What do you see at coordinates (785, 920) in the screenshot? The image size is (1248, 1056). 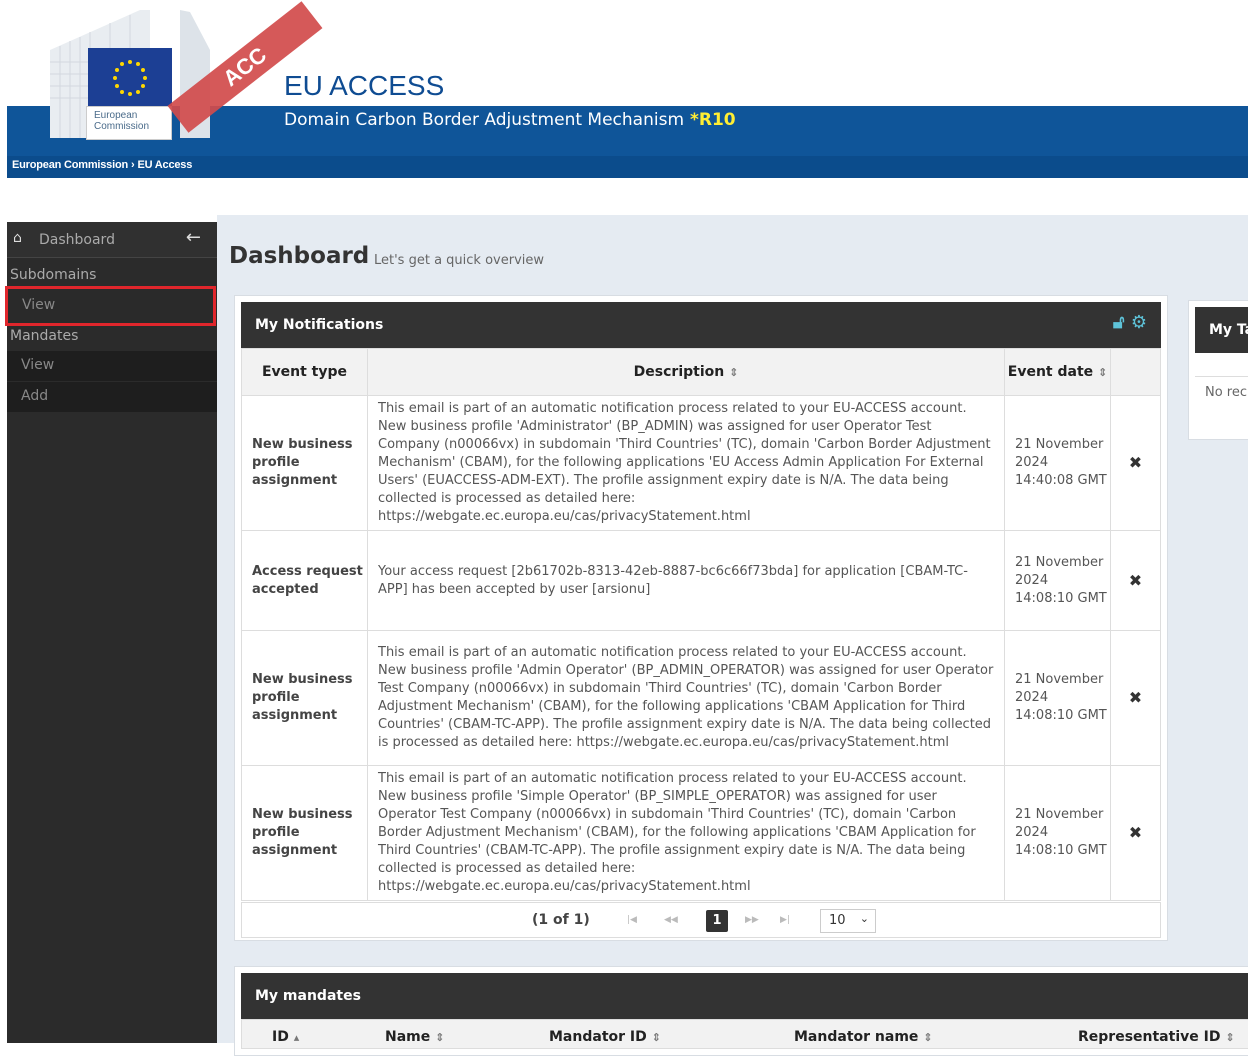 I see `last-page-icon: ▶|` at bounding box center [785, 920].